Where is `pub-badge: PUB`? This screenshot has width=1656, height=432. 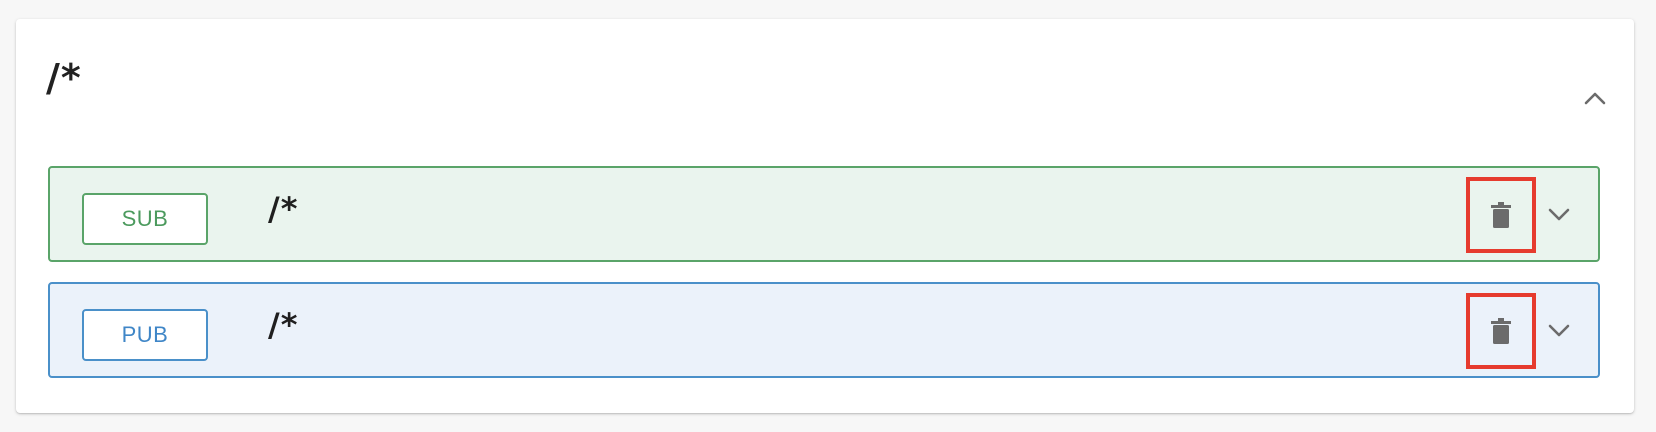
pub-badge: PUB is located at coordinates (145, 335).